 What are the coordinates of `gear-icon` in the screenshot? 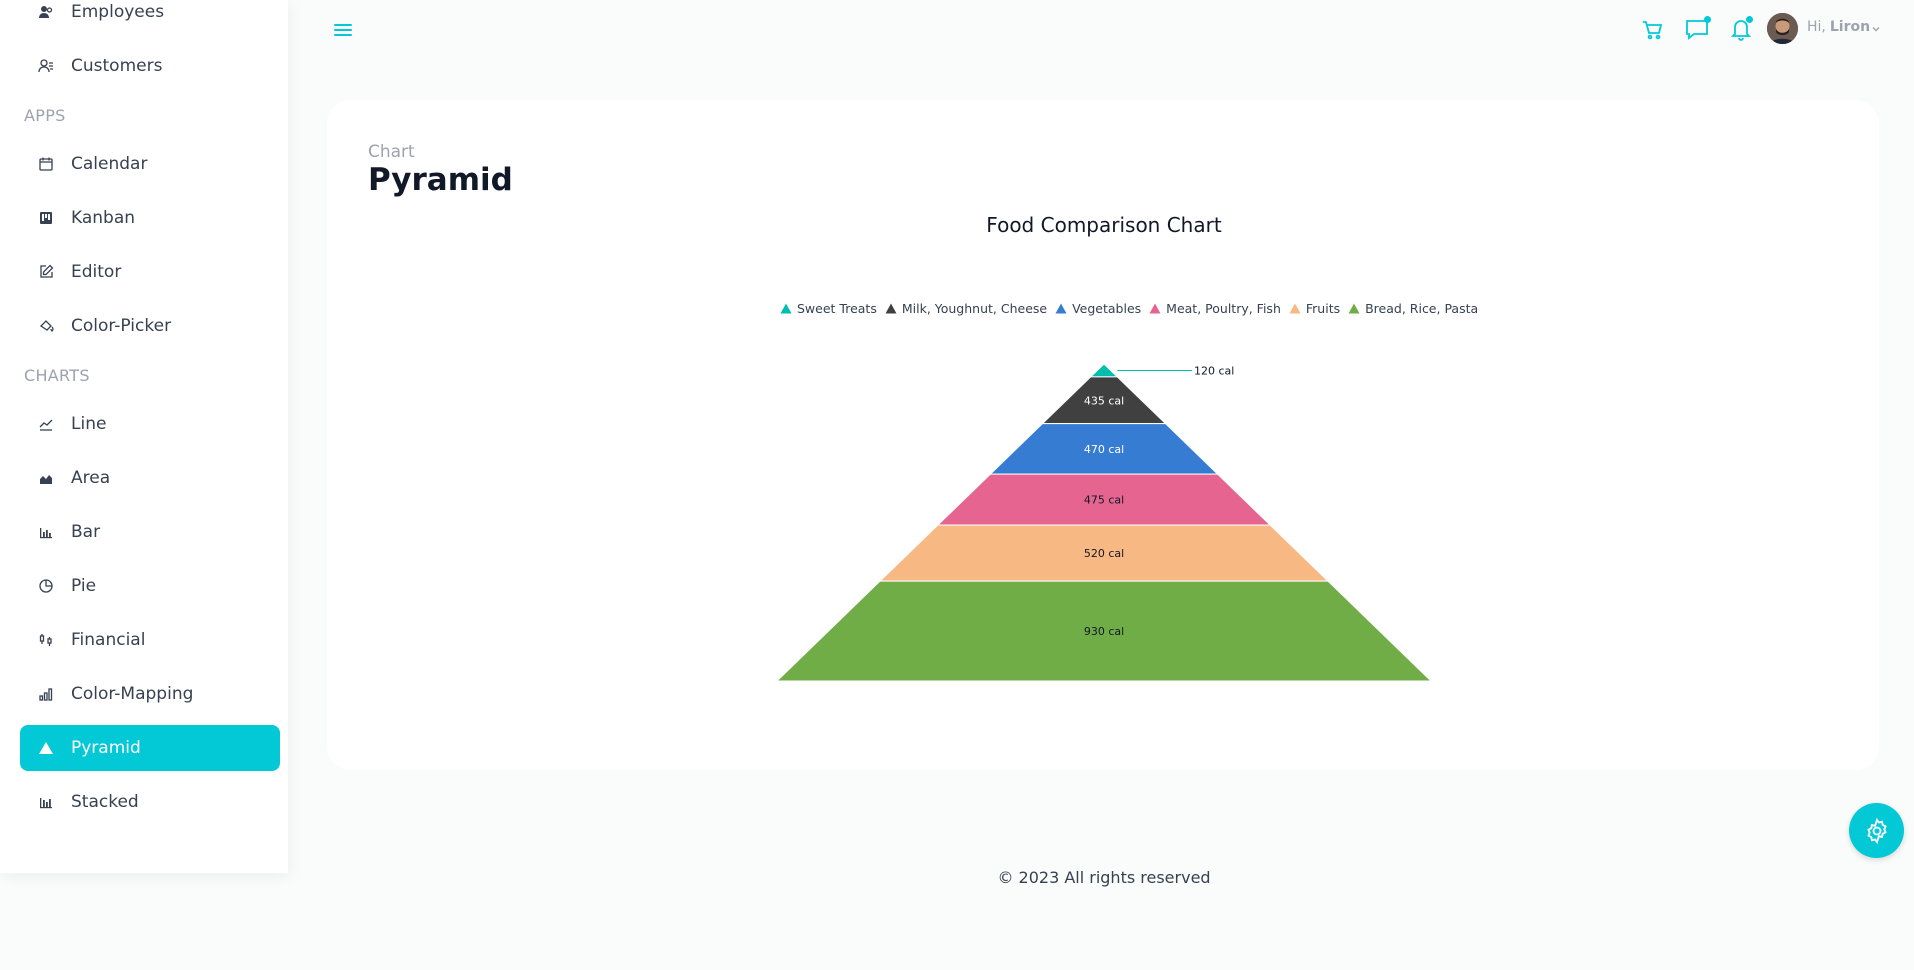 It's located at (1876, 830).